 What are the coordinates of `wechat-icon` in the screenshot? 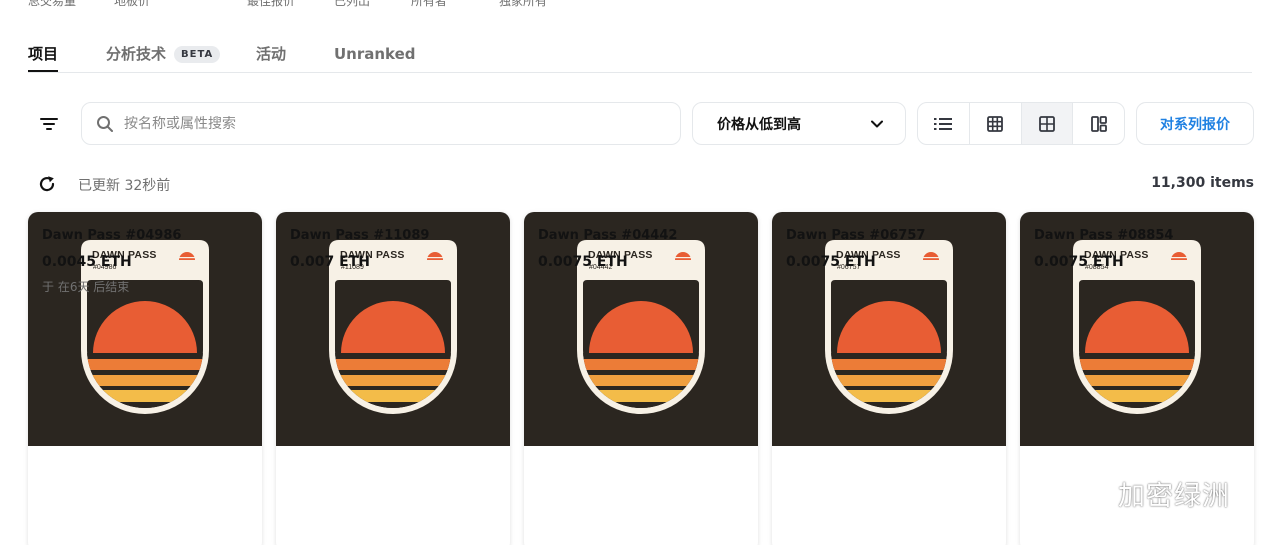 It's located at (1083, 493).